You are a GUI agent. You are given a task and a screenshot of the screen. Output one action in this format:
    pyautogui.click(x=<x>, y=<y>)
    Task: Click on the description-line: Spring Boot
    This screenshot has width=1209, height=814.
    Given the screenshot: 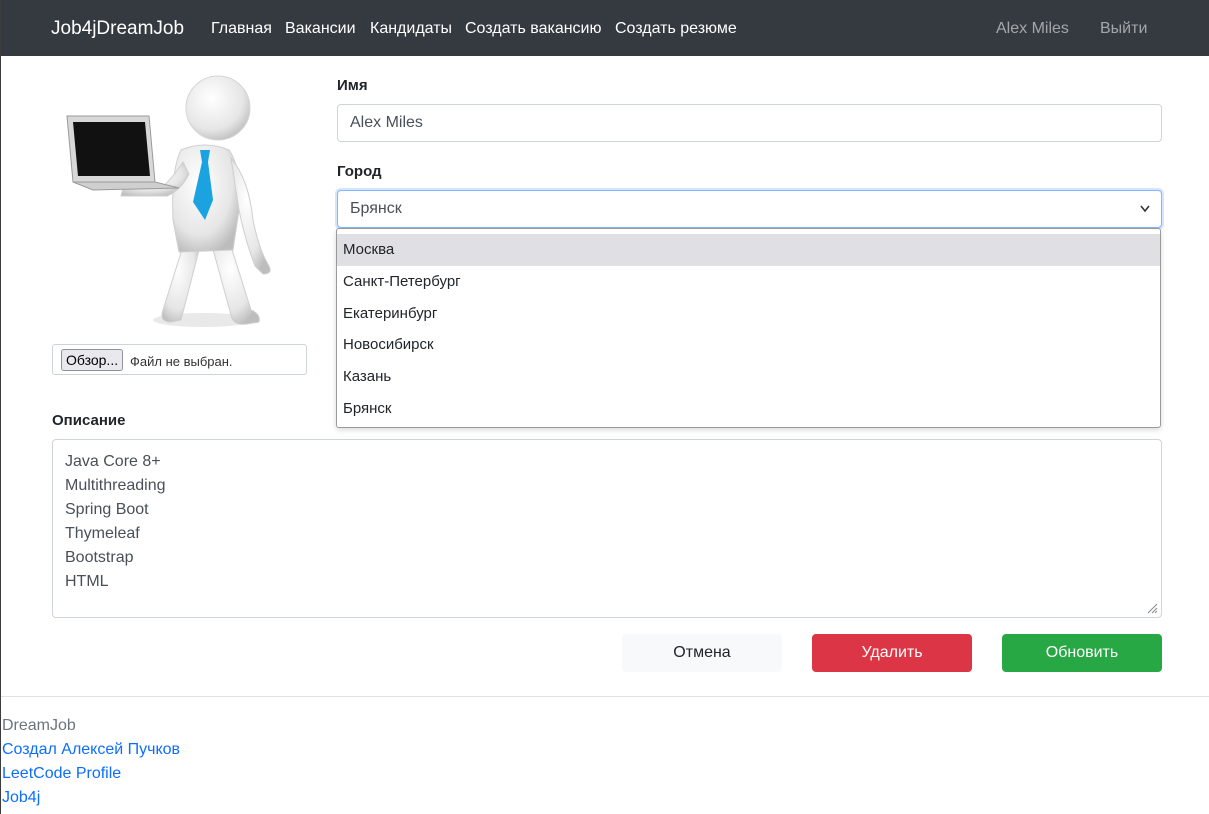 What is the action you would take?
    pyautogui.click(x=107, y=509)
    